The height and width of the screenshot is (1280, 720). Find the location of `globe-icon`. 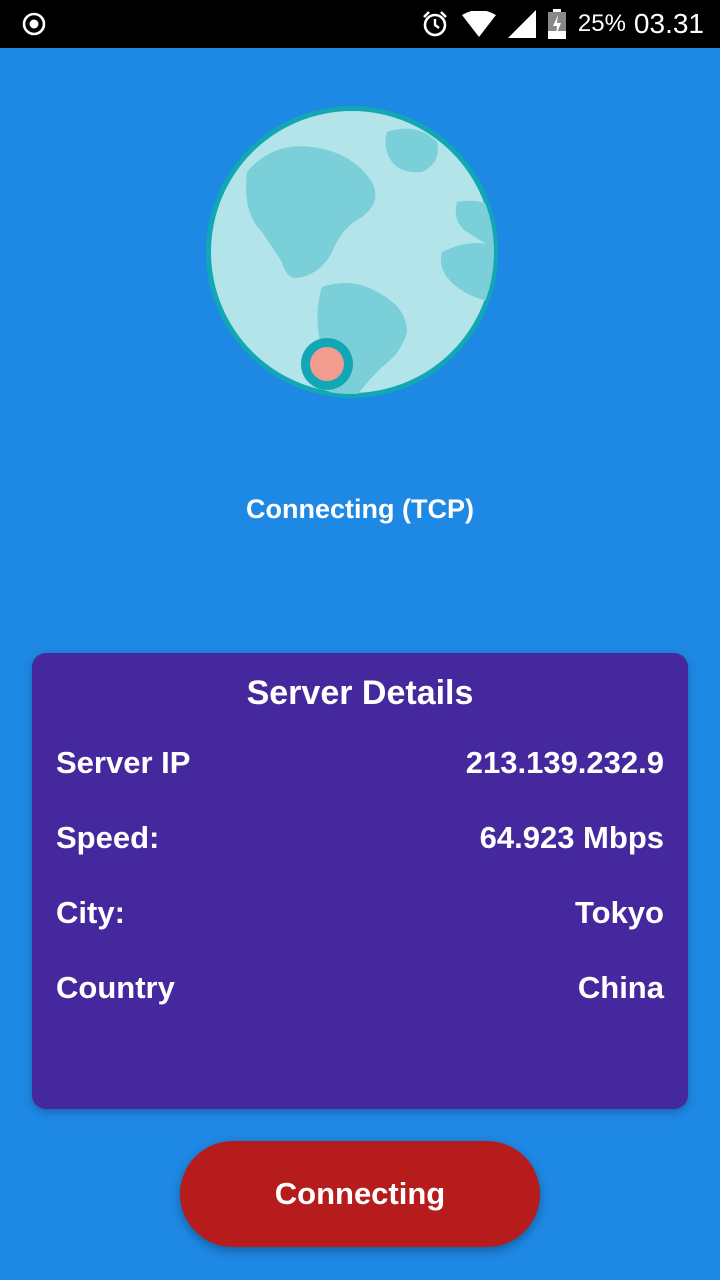

globe-icon is located at coordinates (352, 252).